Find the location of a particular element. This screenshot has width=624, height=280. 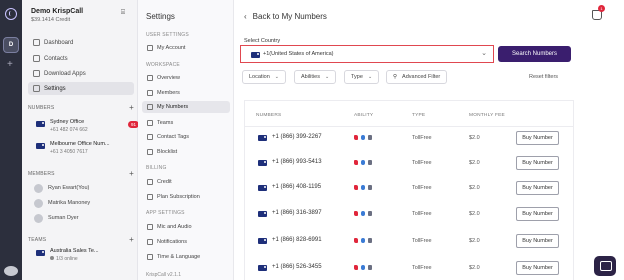

globe-icon is located at coordinates (150, 257).